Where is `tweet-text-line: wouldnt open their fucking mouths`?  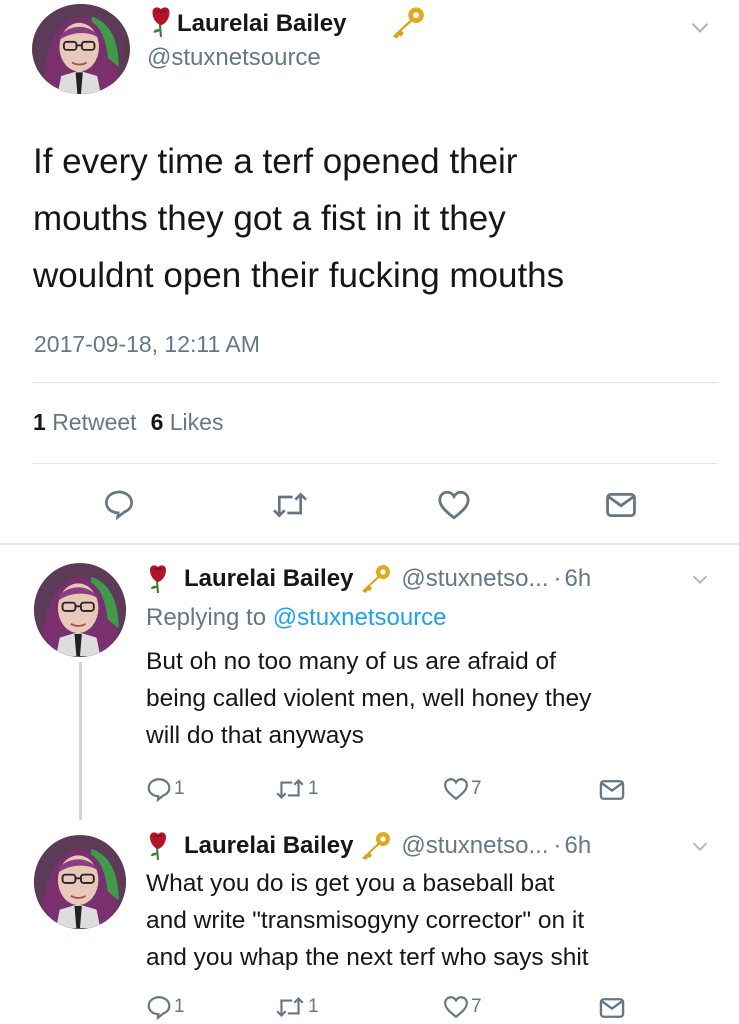
tweet-text-line: wouldnt open their fucking mouths is located at coordinates (299, 275).